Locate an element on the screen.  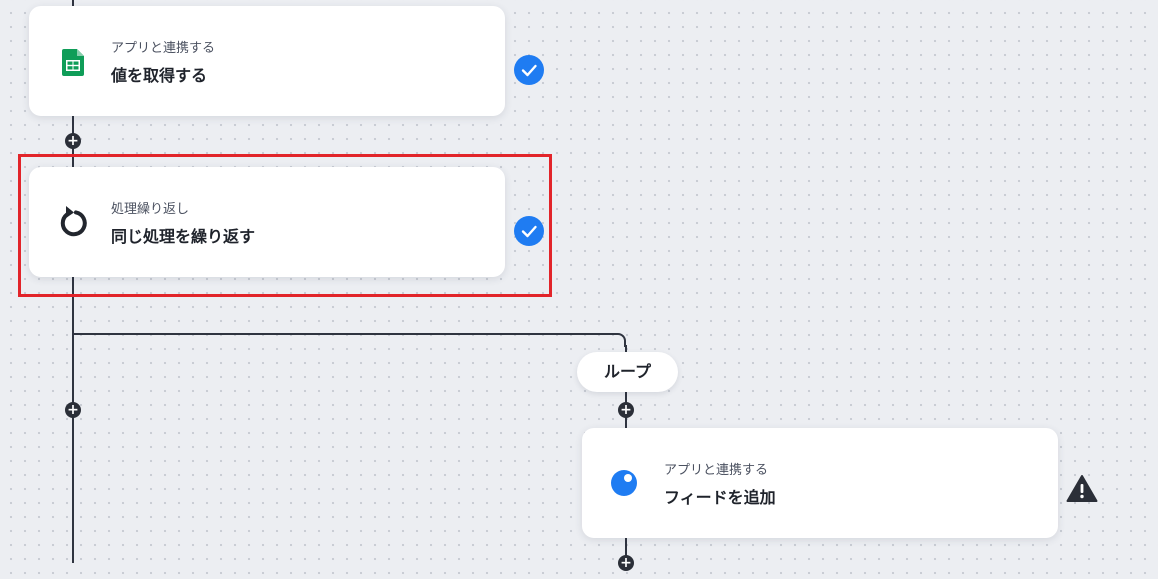
node-title: 値を取得する is located at coordinates (159, 75).